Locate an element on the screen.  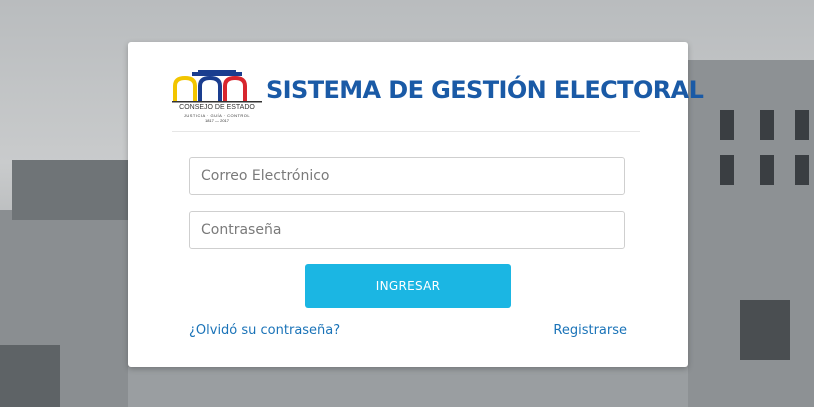
logo-arches-icon is located at coordinates (217, 86).